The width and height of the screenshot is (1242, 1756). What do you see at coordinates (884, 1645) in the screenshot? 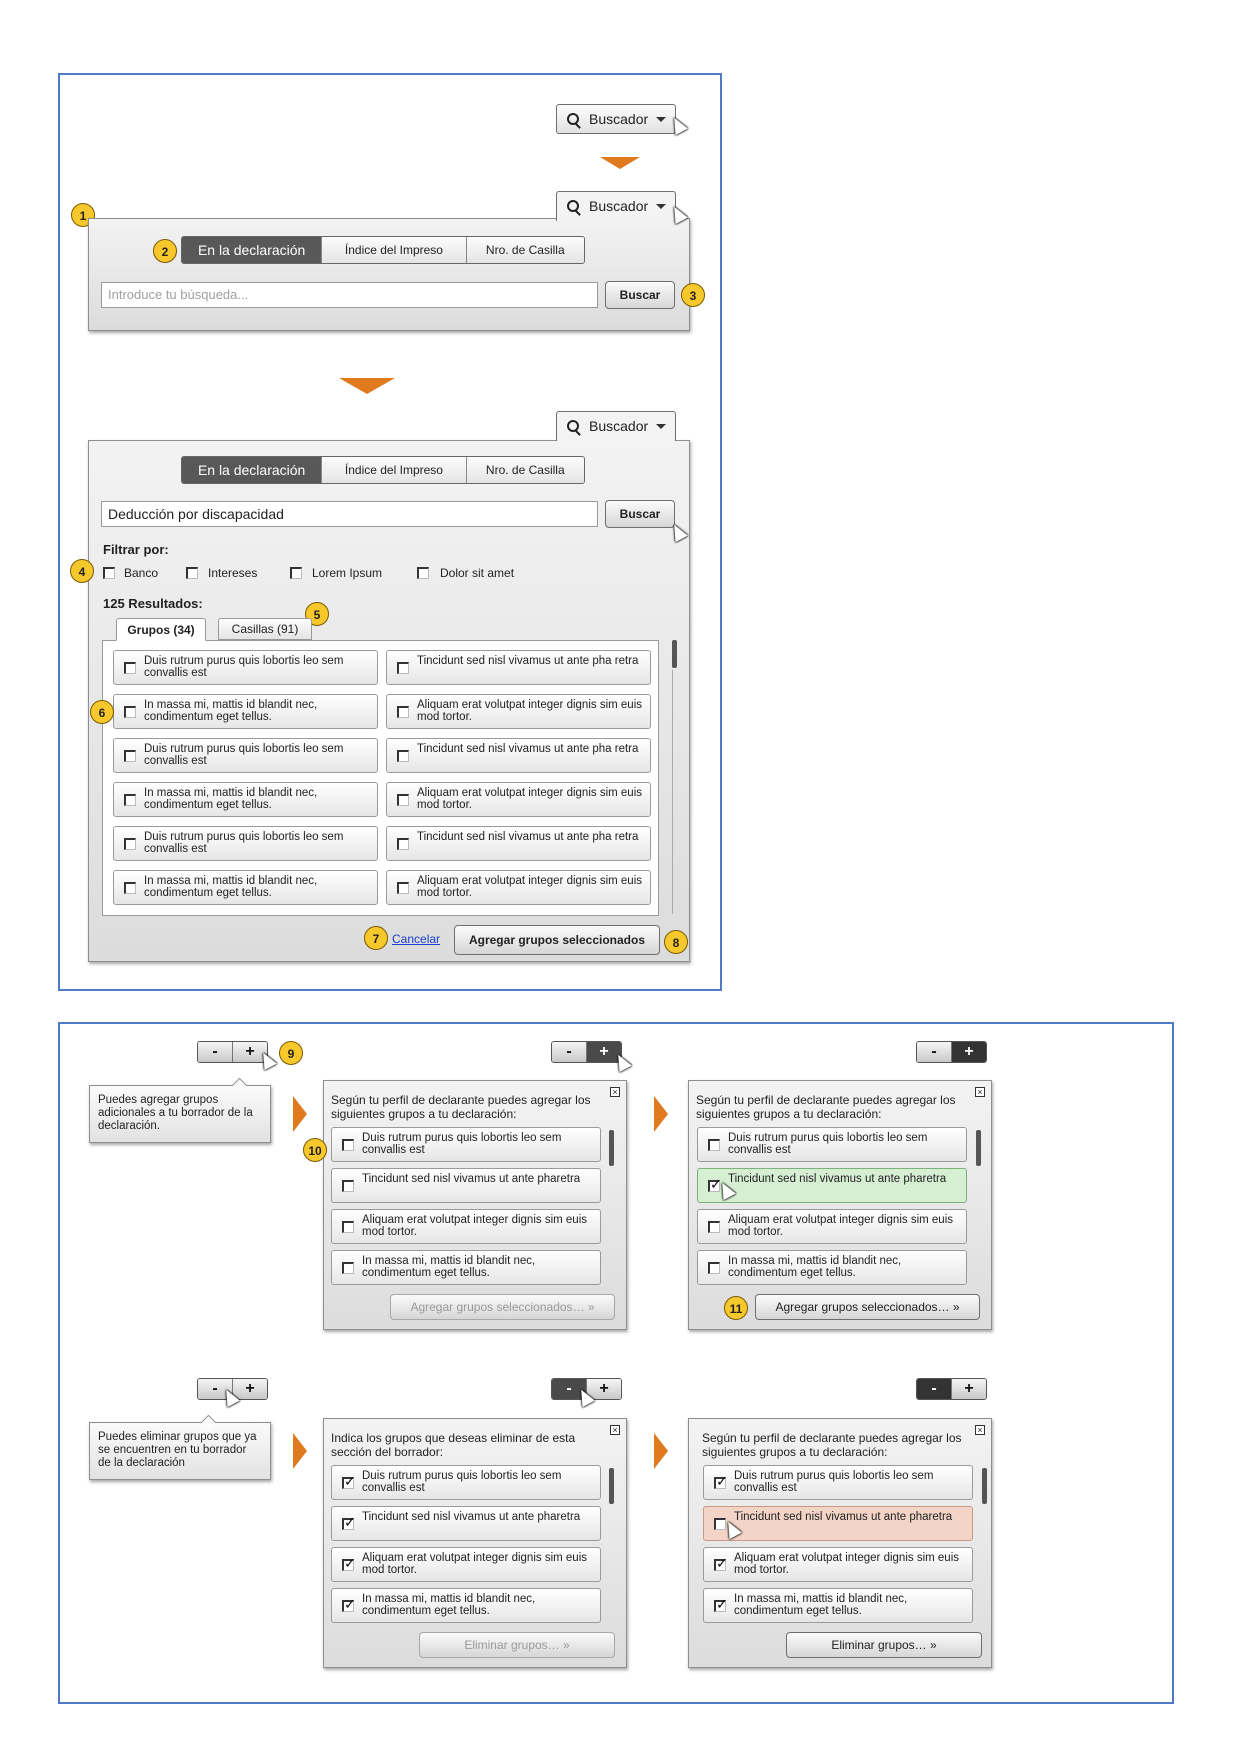
I see `remove-groups-button: Eliminar grupos… »` at bounding box center [884, 1645].